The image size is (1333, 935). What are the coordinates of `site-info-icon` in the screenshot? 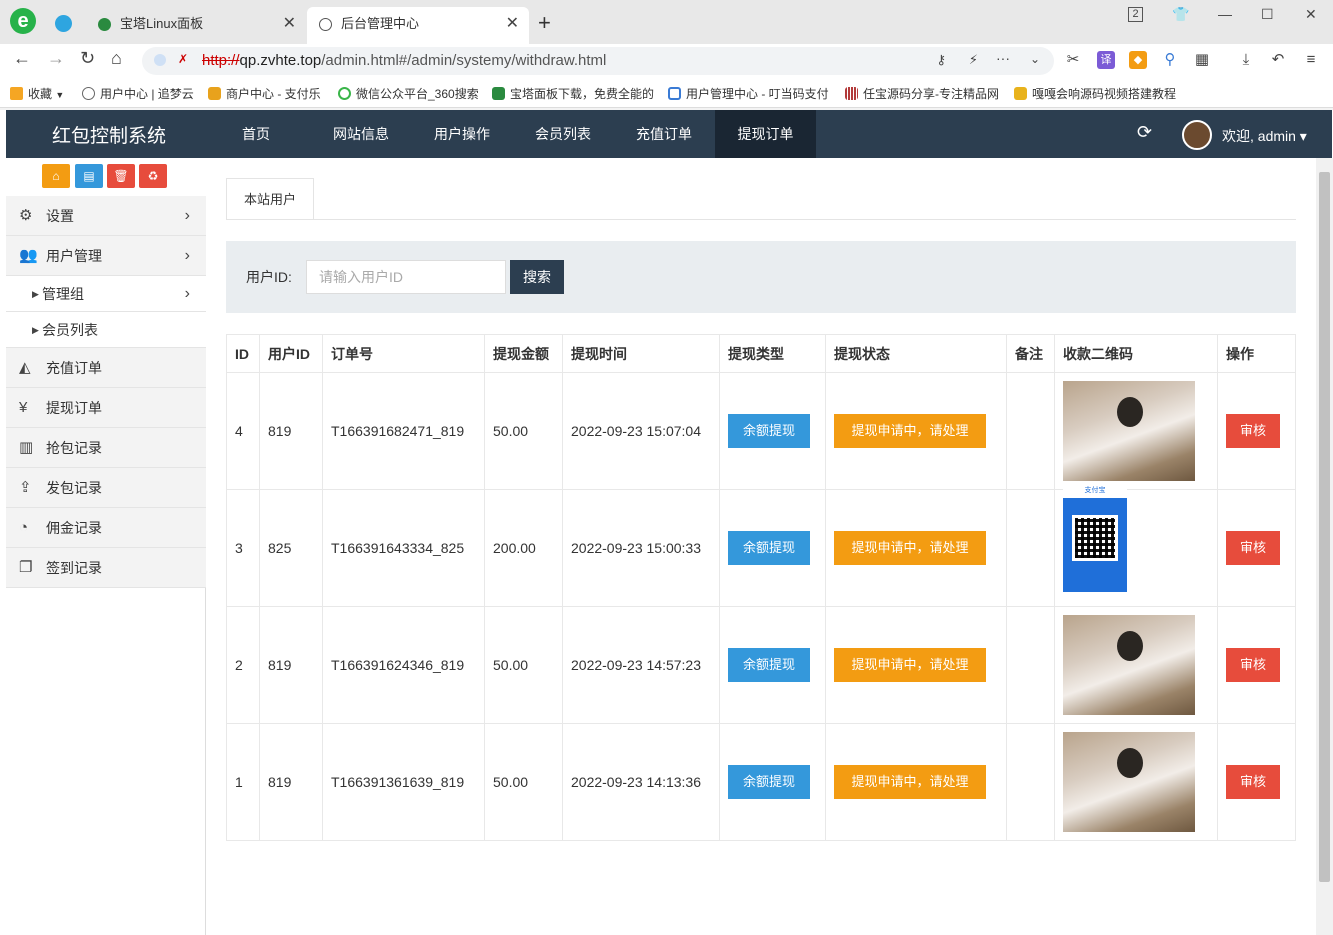 It's located at (160, 60).